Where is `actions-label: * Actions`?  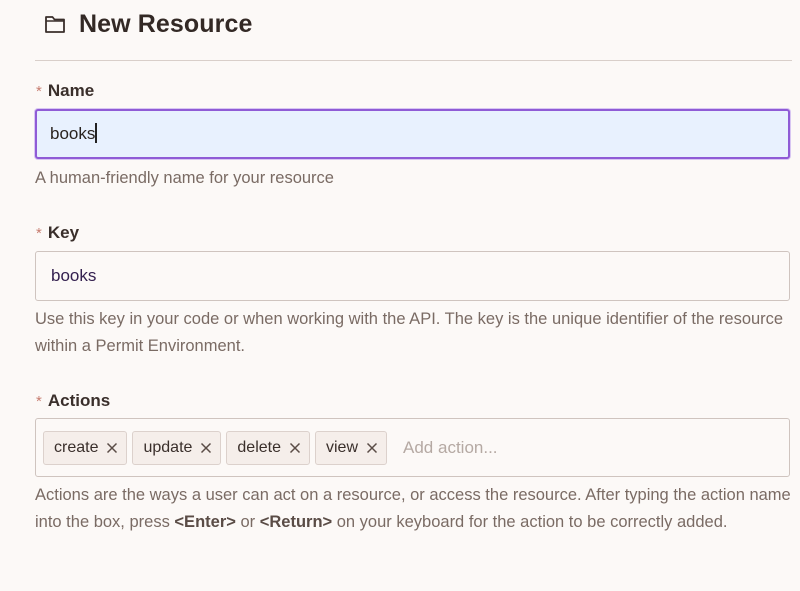 actions-label: * Actions is located at coordinates (73, 401).